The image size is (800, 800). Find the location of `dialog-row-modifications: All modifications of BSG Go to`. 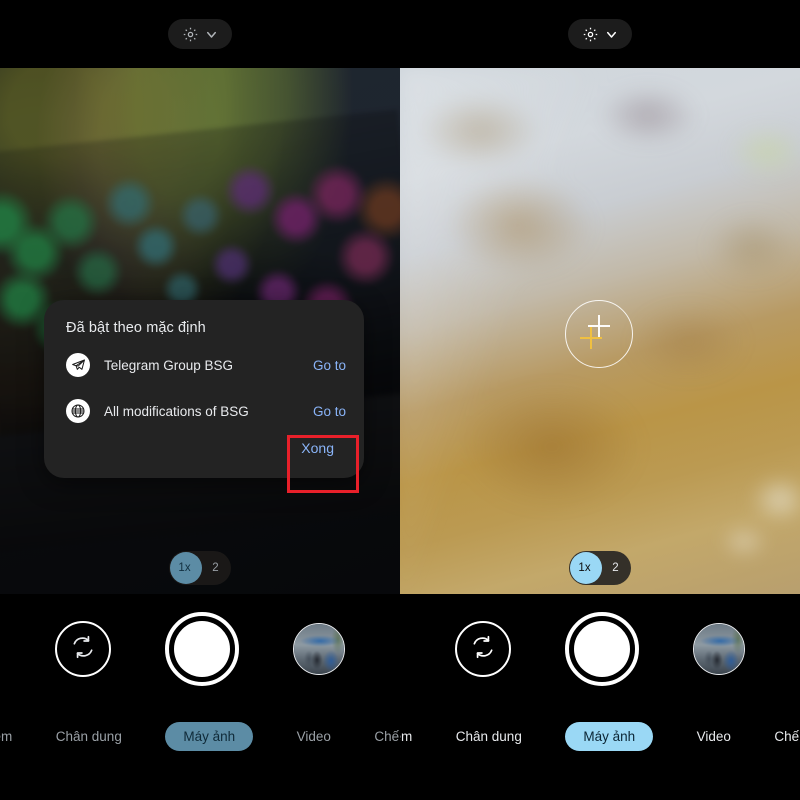

dialog-row-modifications: All modifications of BSG Go to is located at coordinates (204, 411).